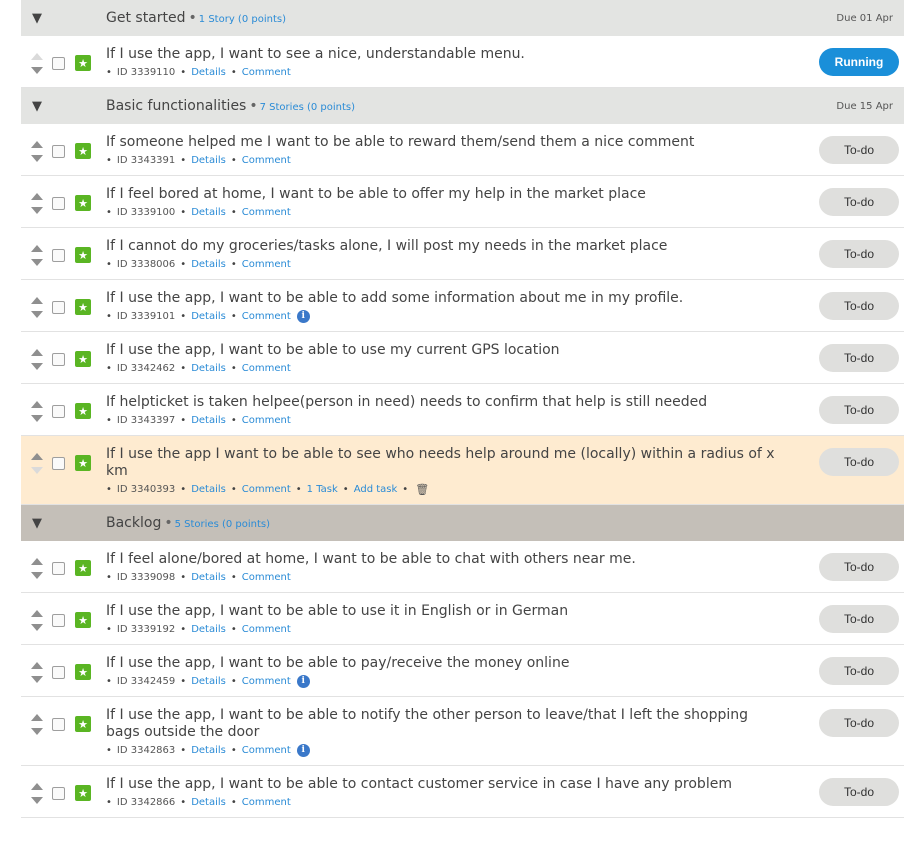  I want to click on section-story-count-link: 7 Stories (0 points), so click(307, 107).